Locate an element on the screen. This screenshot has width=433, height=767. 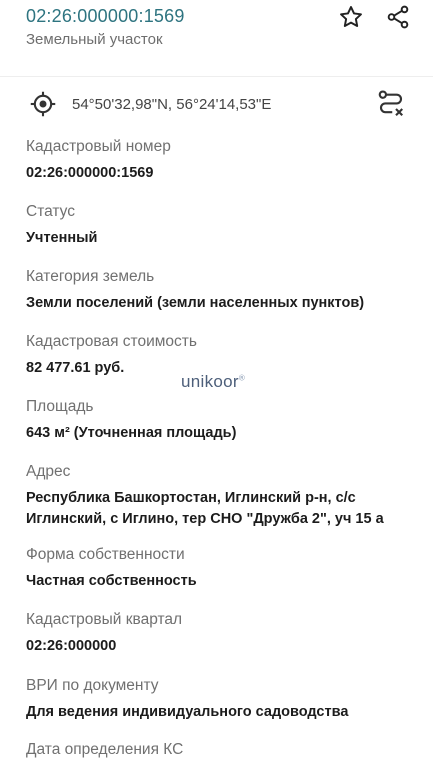
crosshair-locate-icon is located at coordinates (43, 104).